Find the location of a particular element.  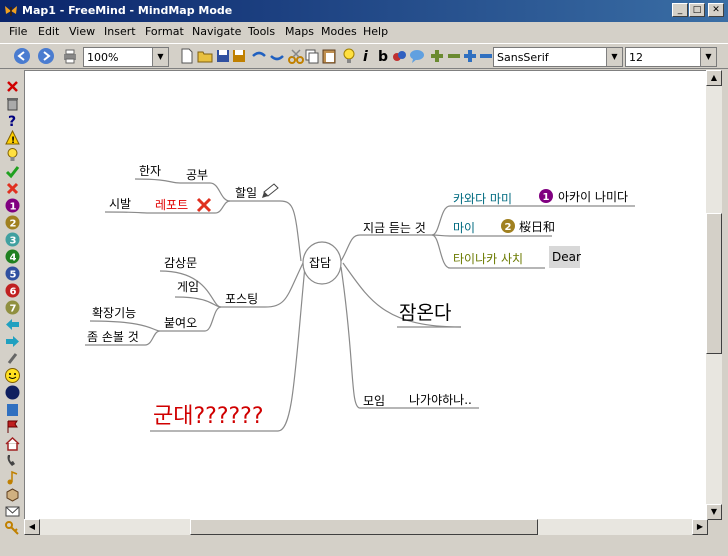

node-tainaka: 타이나카 사치 is located at coordinates (488, 259).